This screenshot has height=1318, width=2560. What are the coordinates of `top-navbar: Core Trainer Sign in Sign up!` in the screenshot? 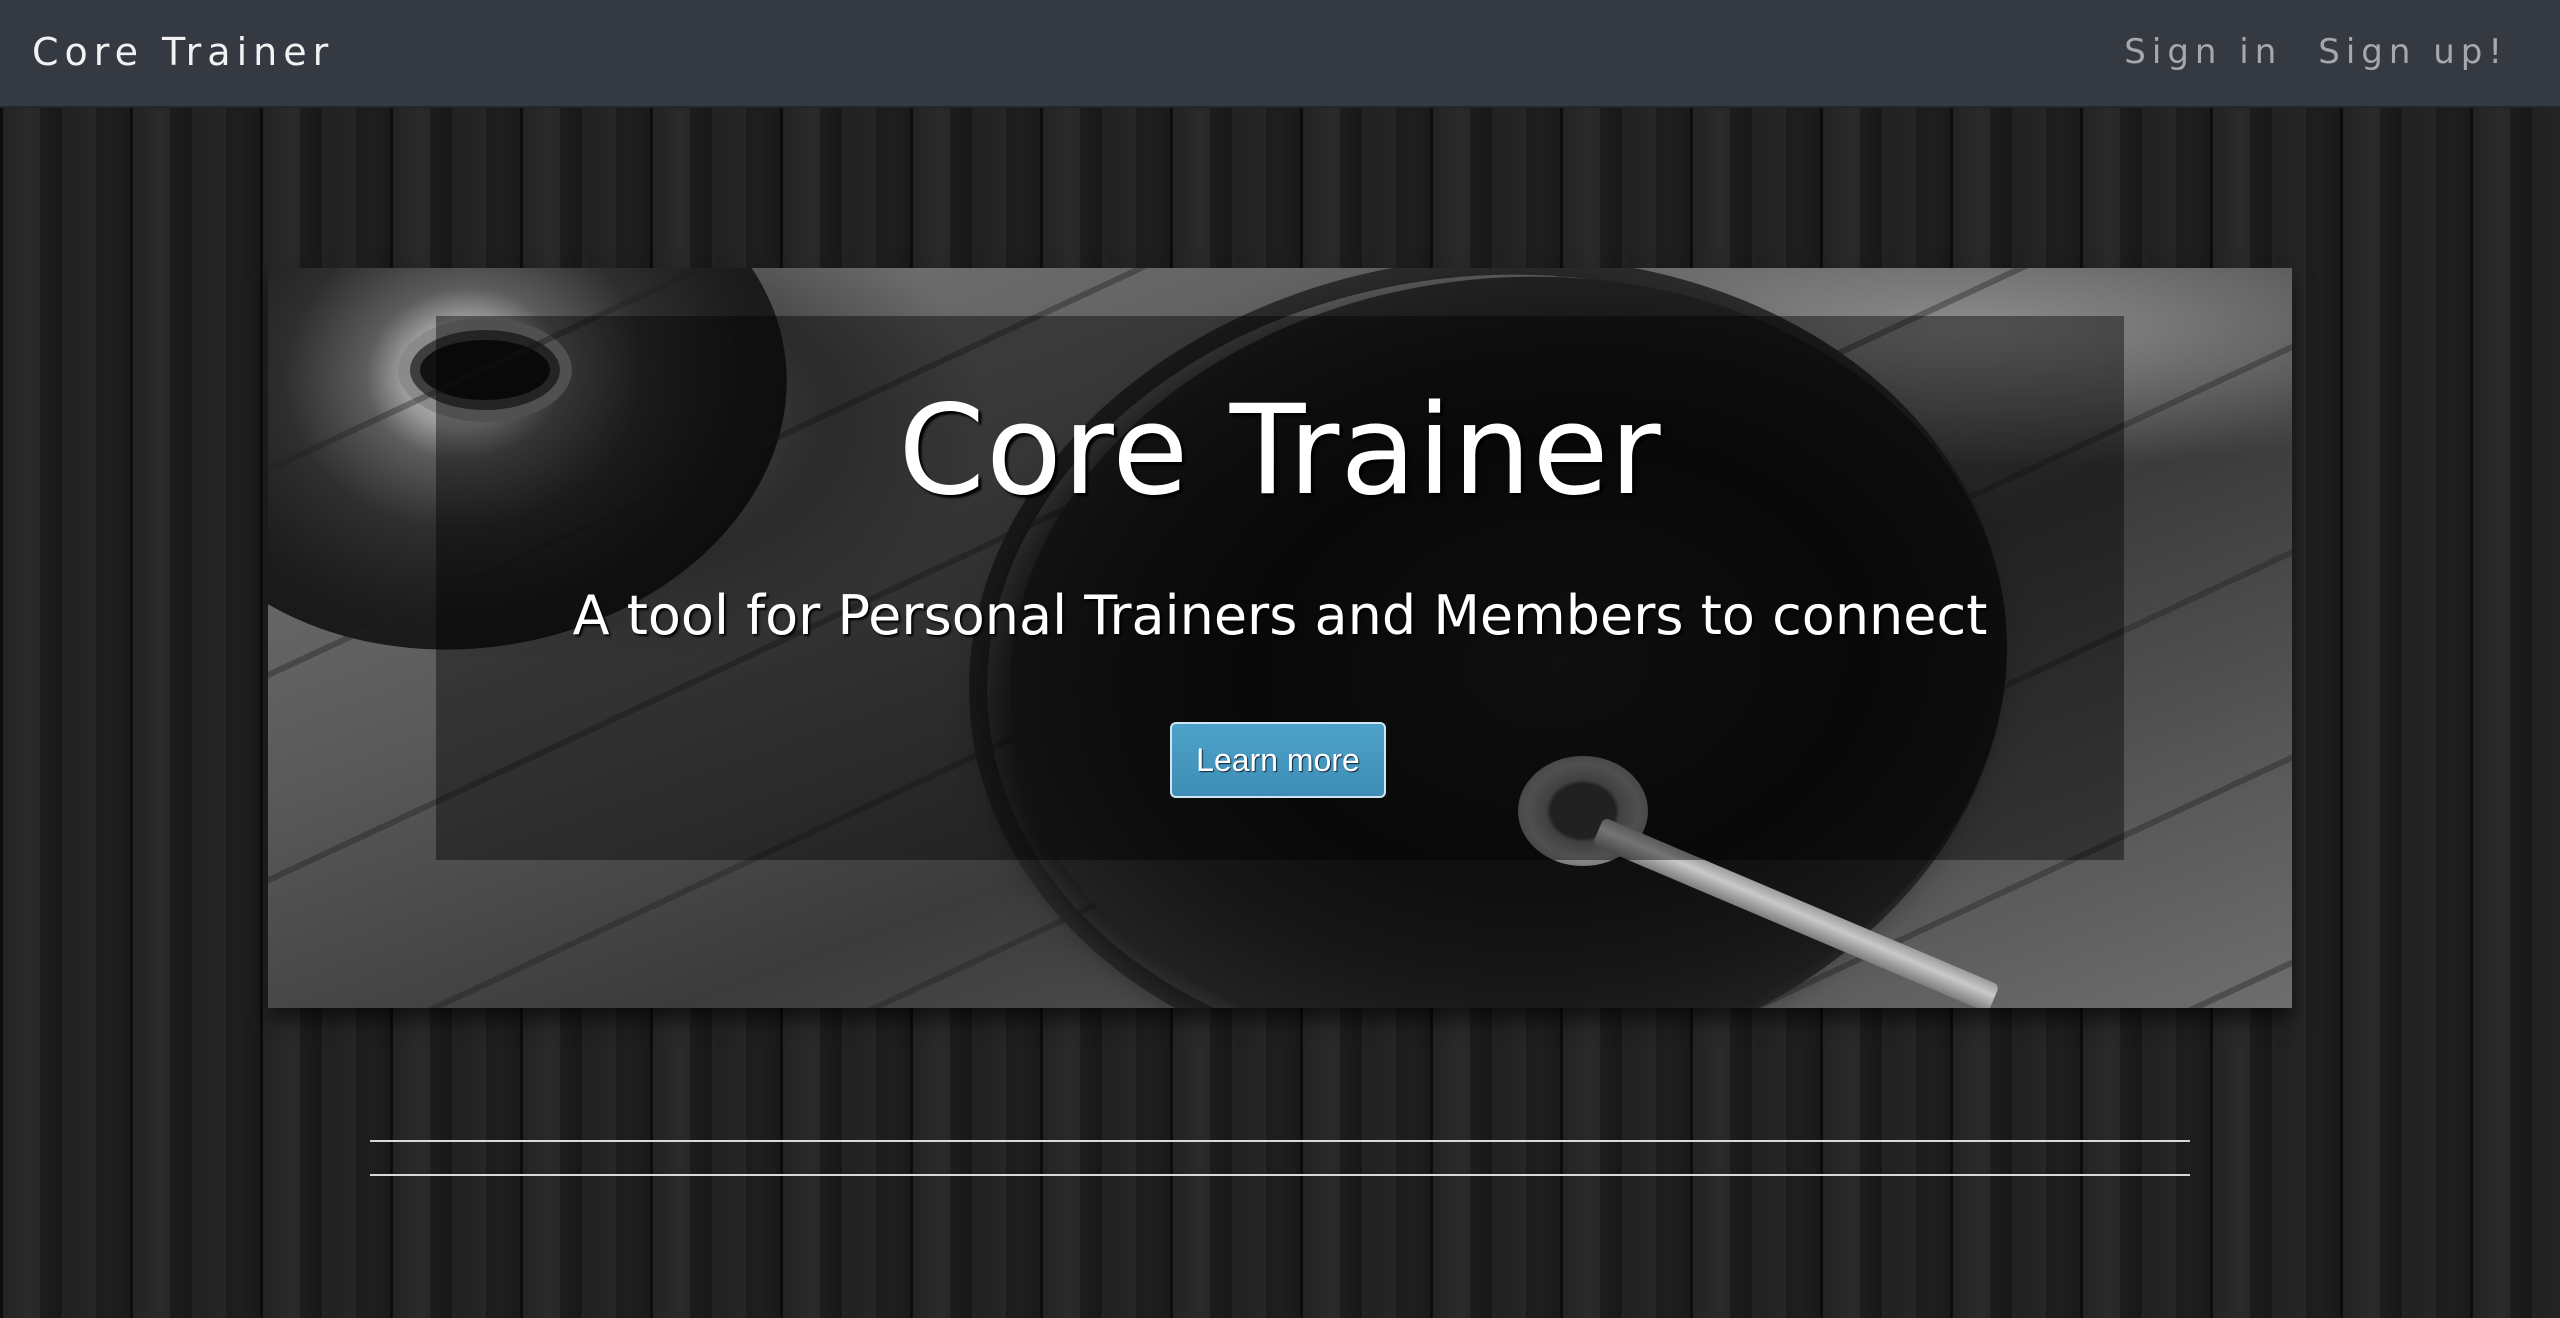 It's located at (1280, 54).